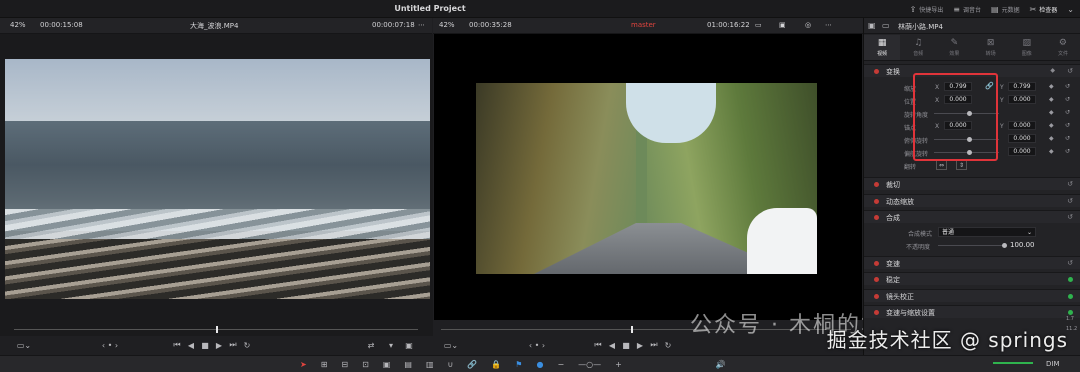 Image resolution: width=1080 pixels, height=372 pixels. What do you see at coordinates (1051, 86) in the screenshot?
I see `zoom-keyframe-icon: ◆` at bounding box center [1051, 86].